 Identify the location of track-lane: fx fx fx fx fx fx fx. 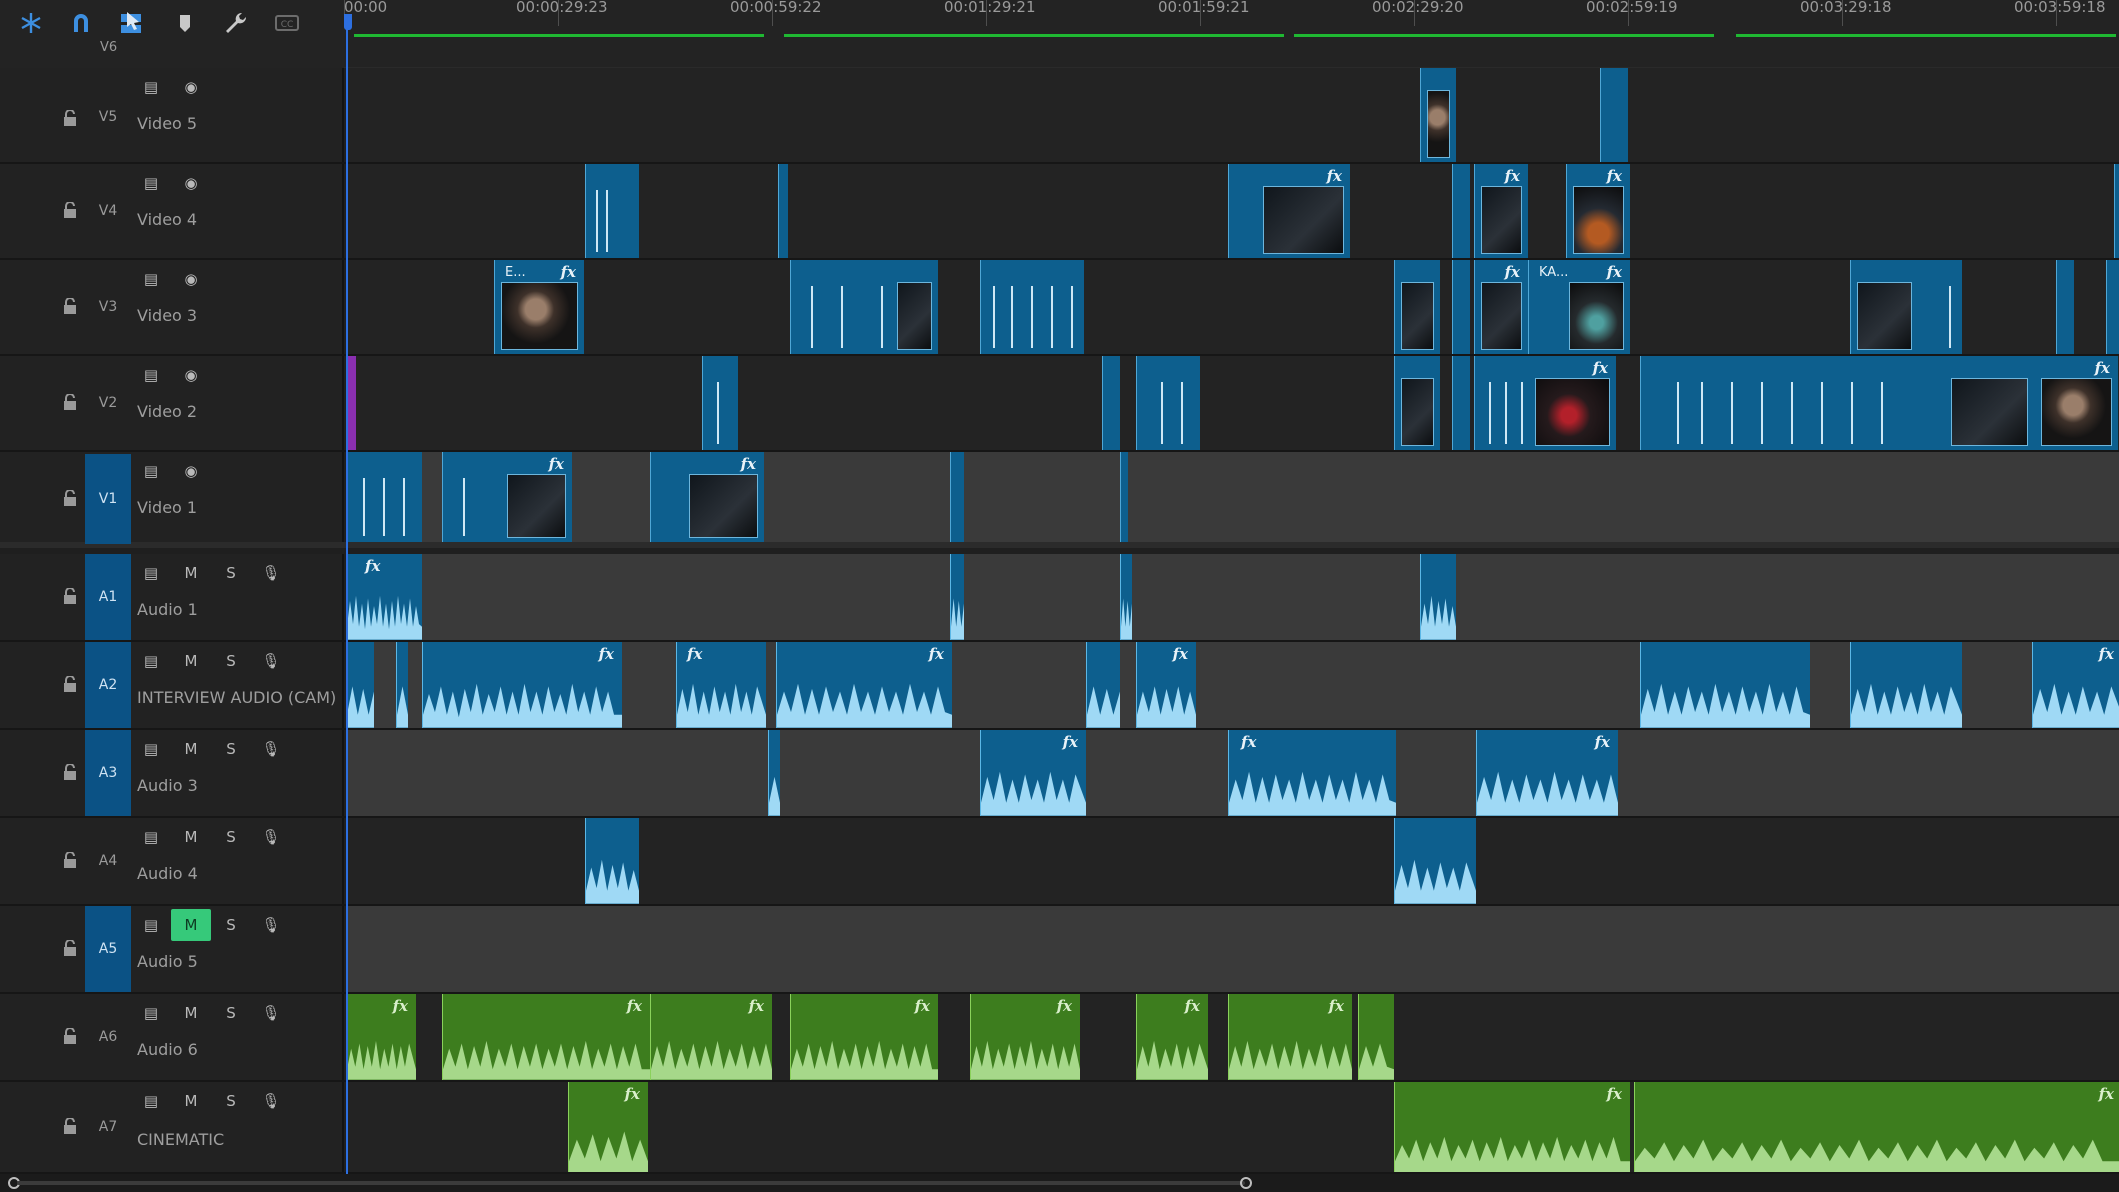
(1232, 1037).